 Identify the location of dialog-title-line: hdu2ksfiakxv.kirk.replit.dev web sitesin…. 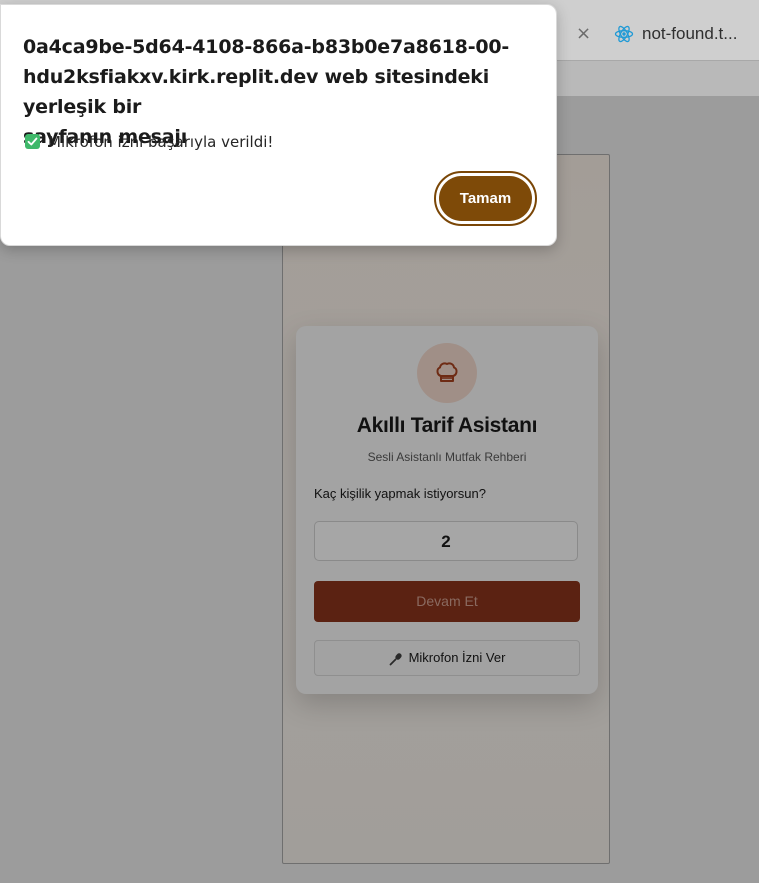
(256, 92).